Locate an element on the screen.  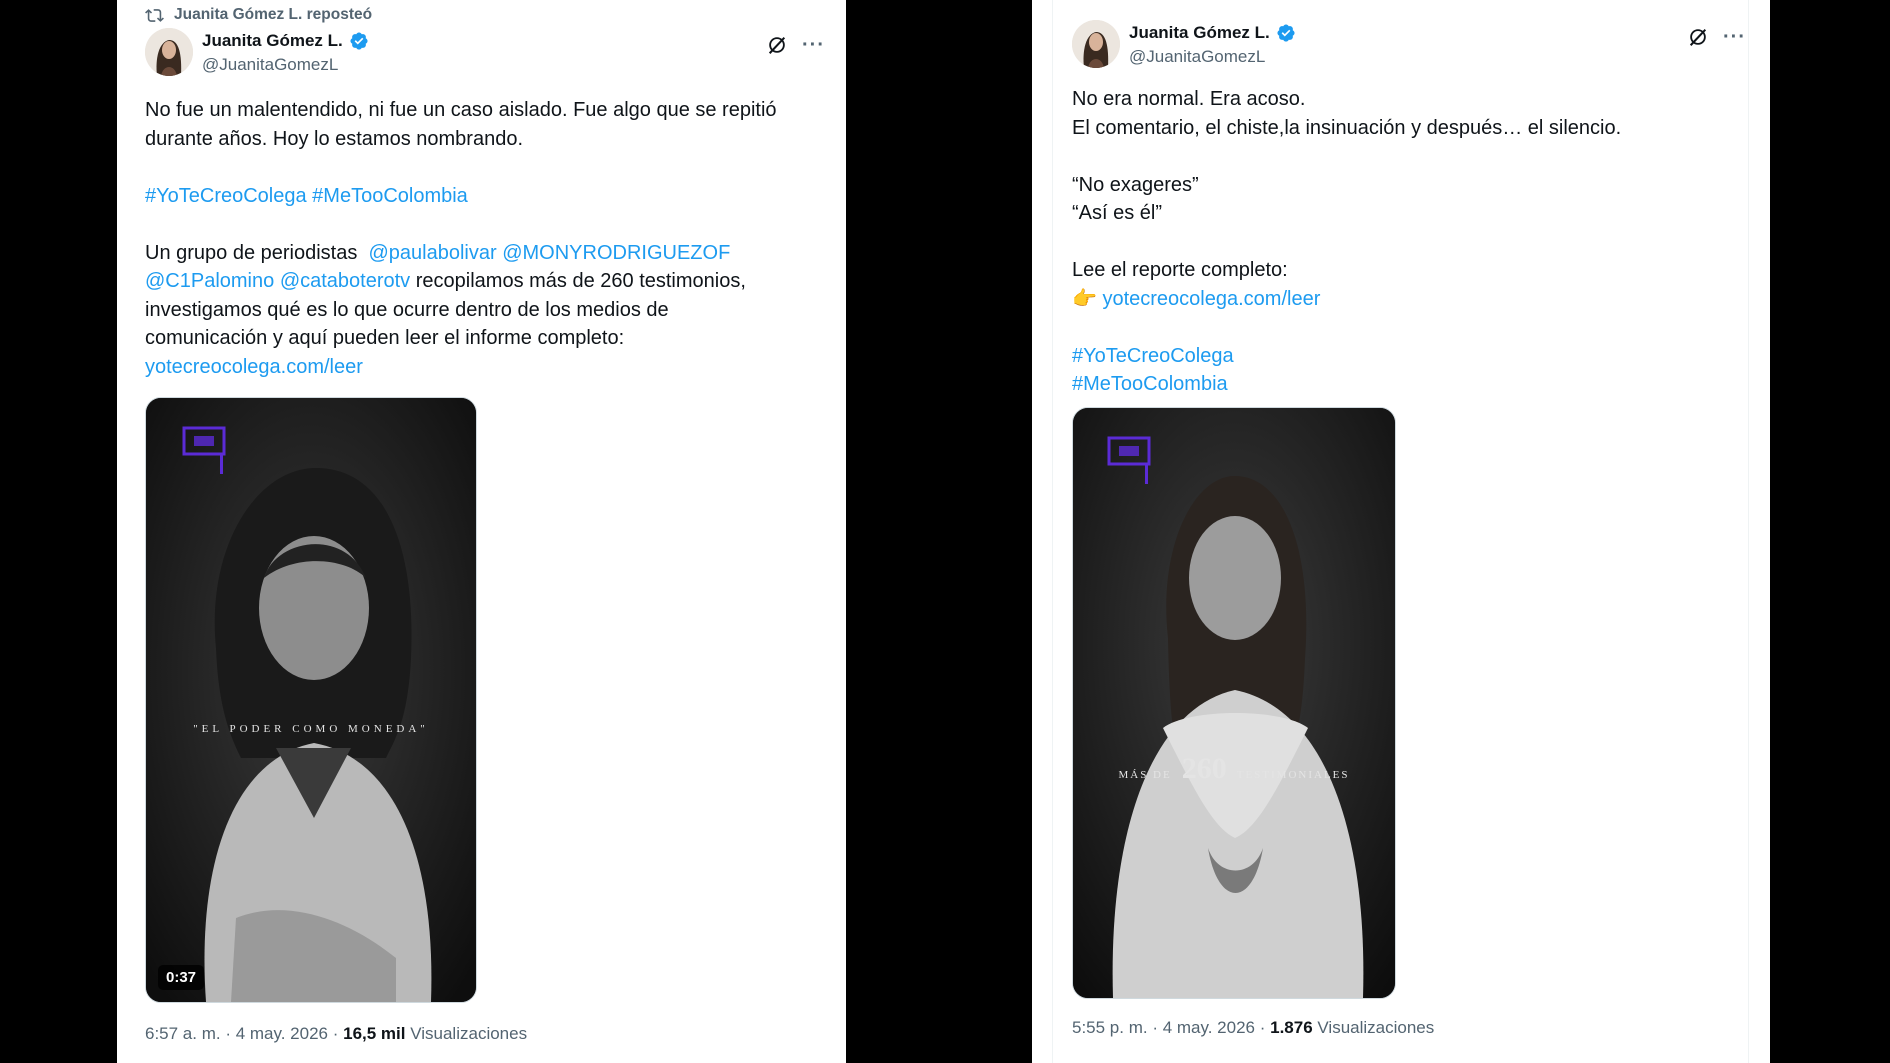
quote-line: “No exageres” is located at coordinates (1135, 184).